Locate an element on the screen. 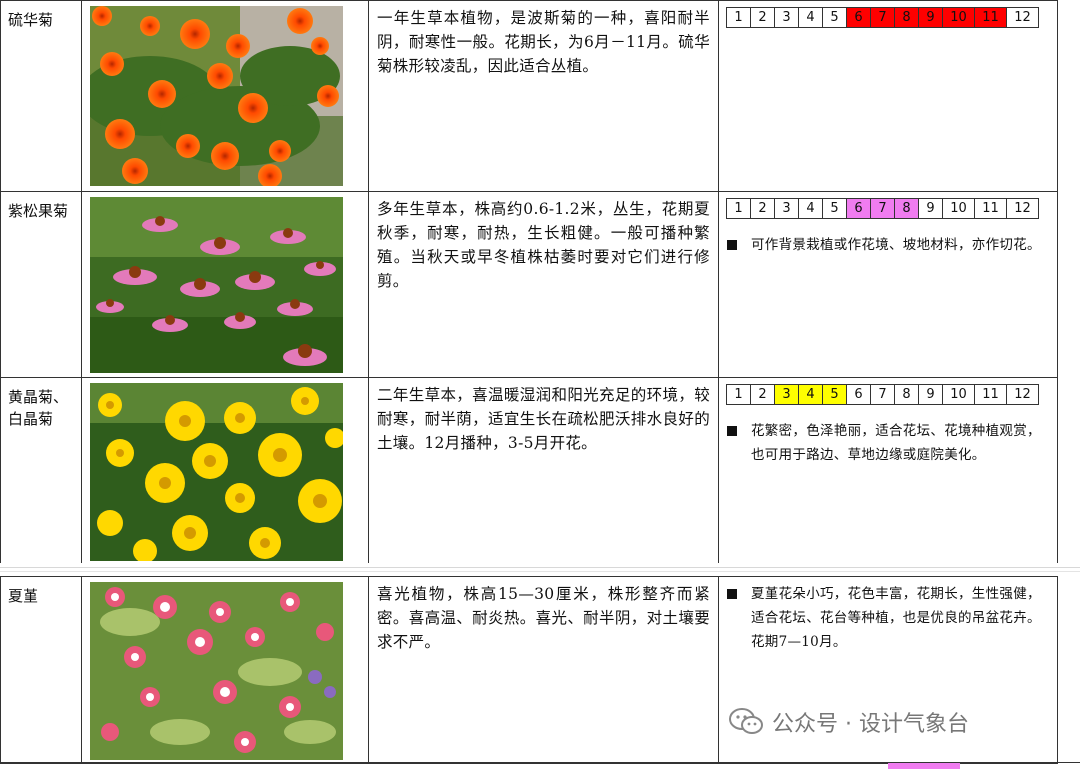  watermark-text: 公众号 · 设计气象台 is located at coordinates (870, 724).